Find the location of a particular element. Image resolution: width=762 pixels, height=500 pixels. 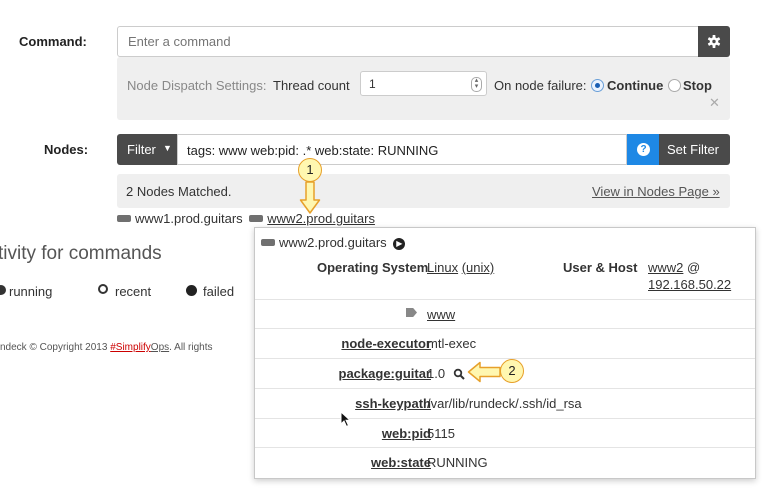

attribute-value: /var/lib/rundeck/.ssh/id_rsa is located at coordinates (504, 403).